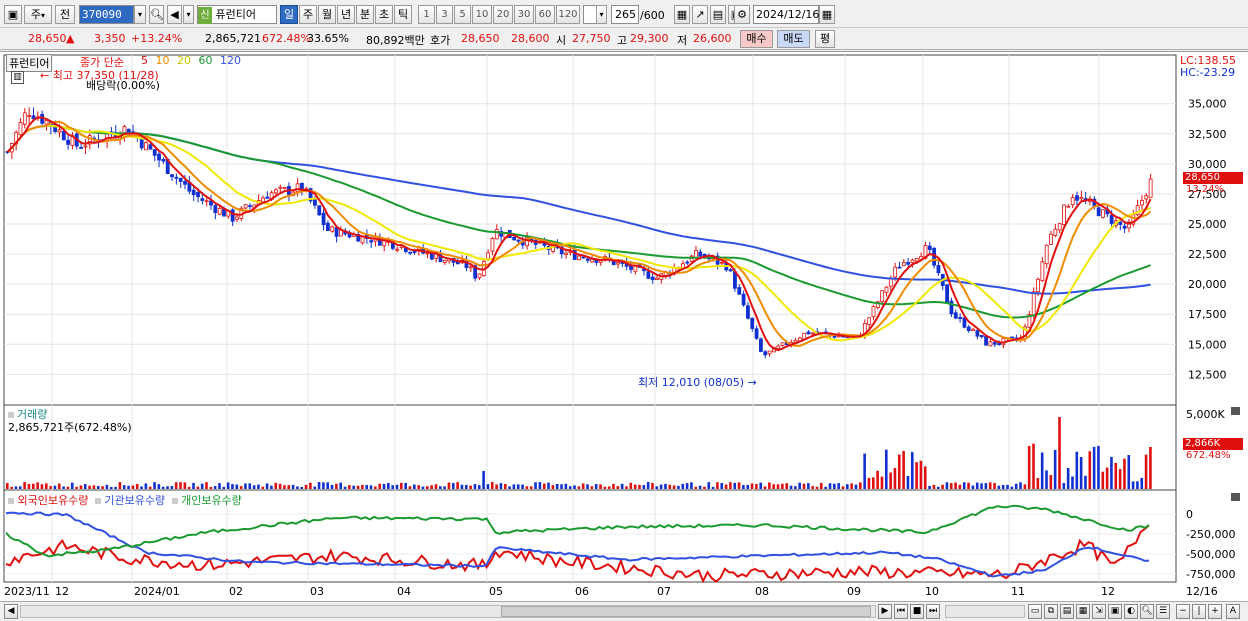  I want to click on print-icon: ▦, so click(1083, 611).